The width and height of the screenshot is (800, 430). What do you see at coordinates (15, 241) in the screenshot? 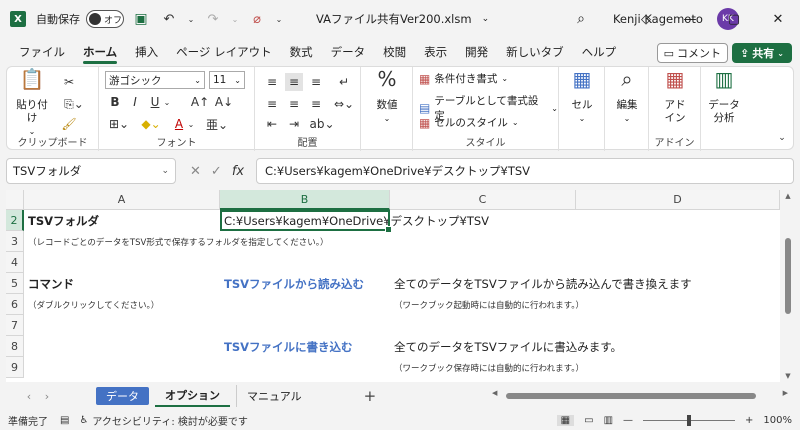
I see `row-header-3: 3` at bounding box center [15, 241].